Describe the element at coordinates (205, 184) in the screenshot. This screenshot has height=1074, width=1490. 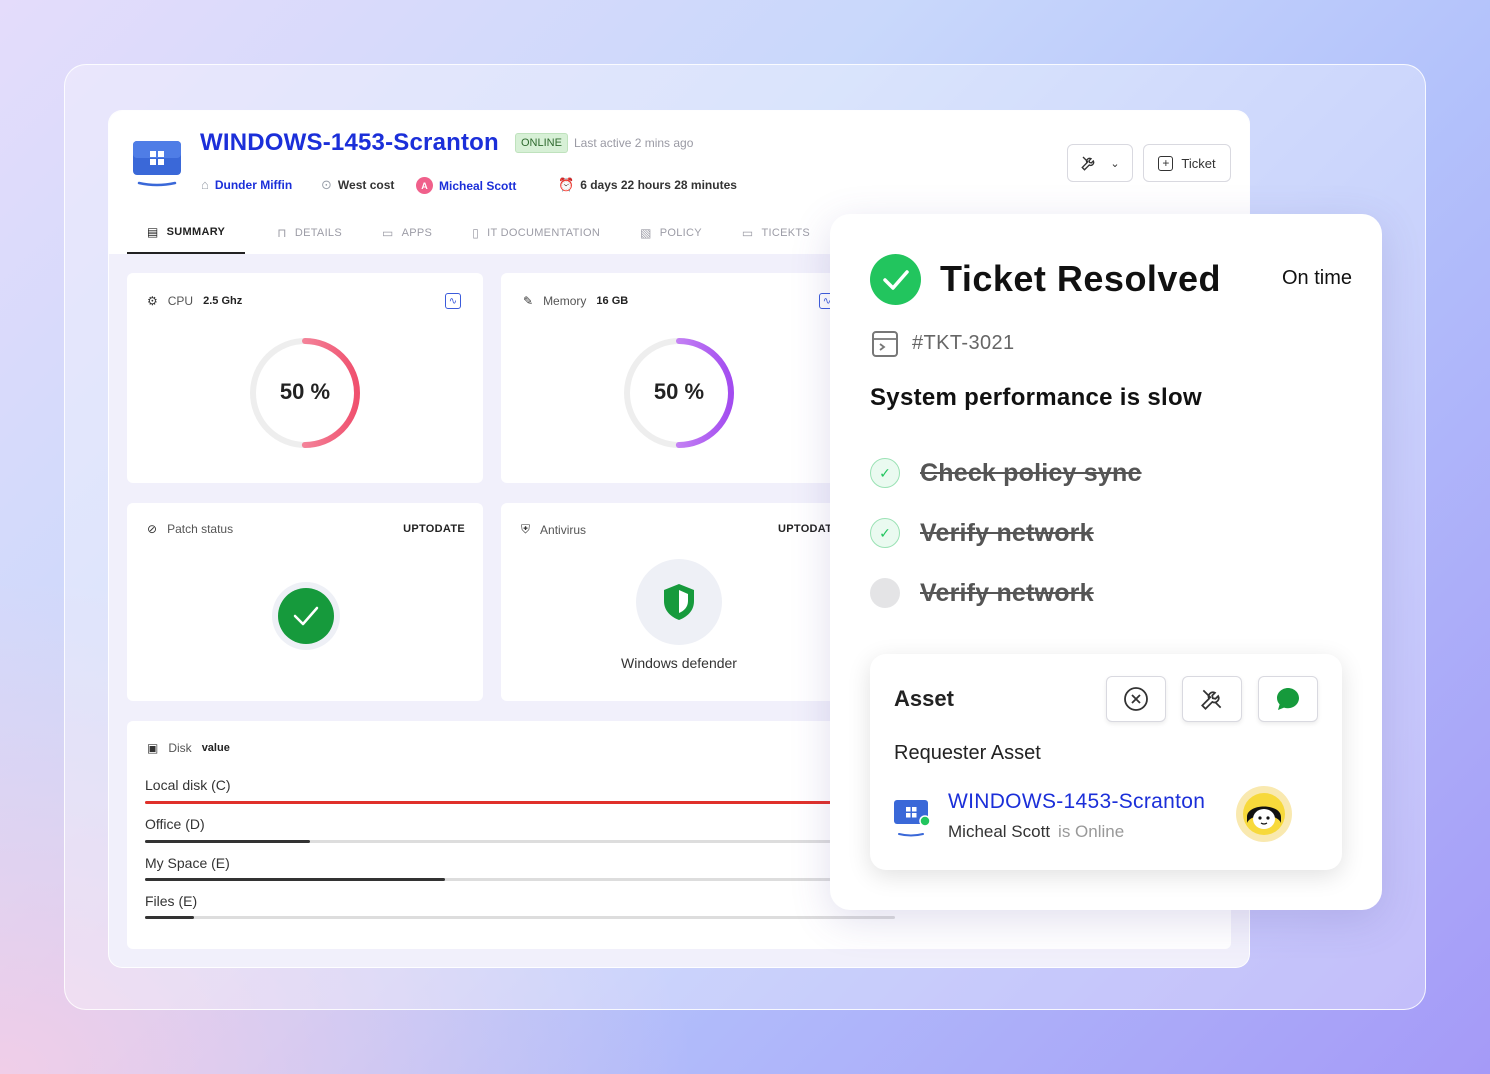
I see `building-icon: ⌂` at that location.